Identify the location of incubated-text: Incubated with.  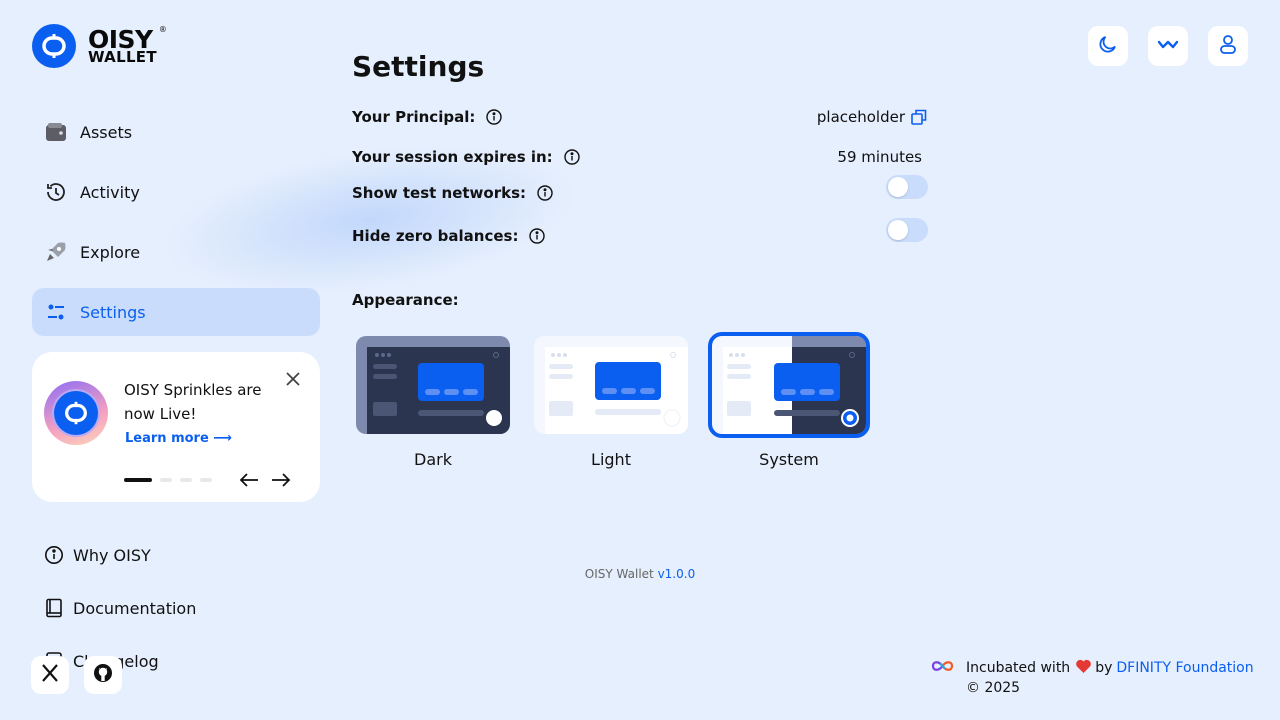
(1018, 668).